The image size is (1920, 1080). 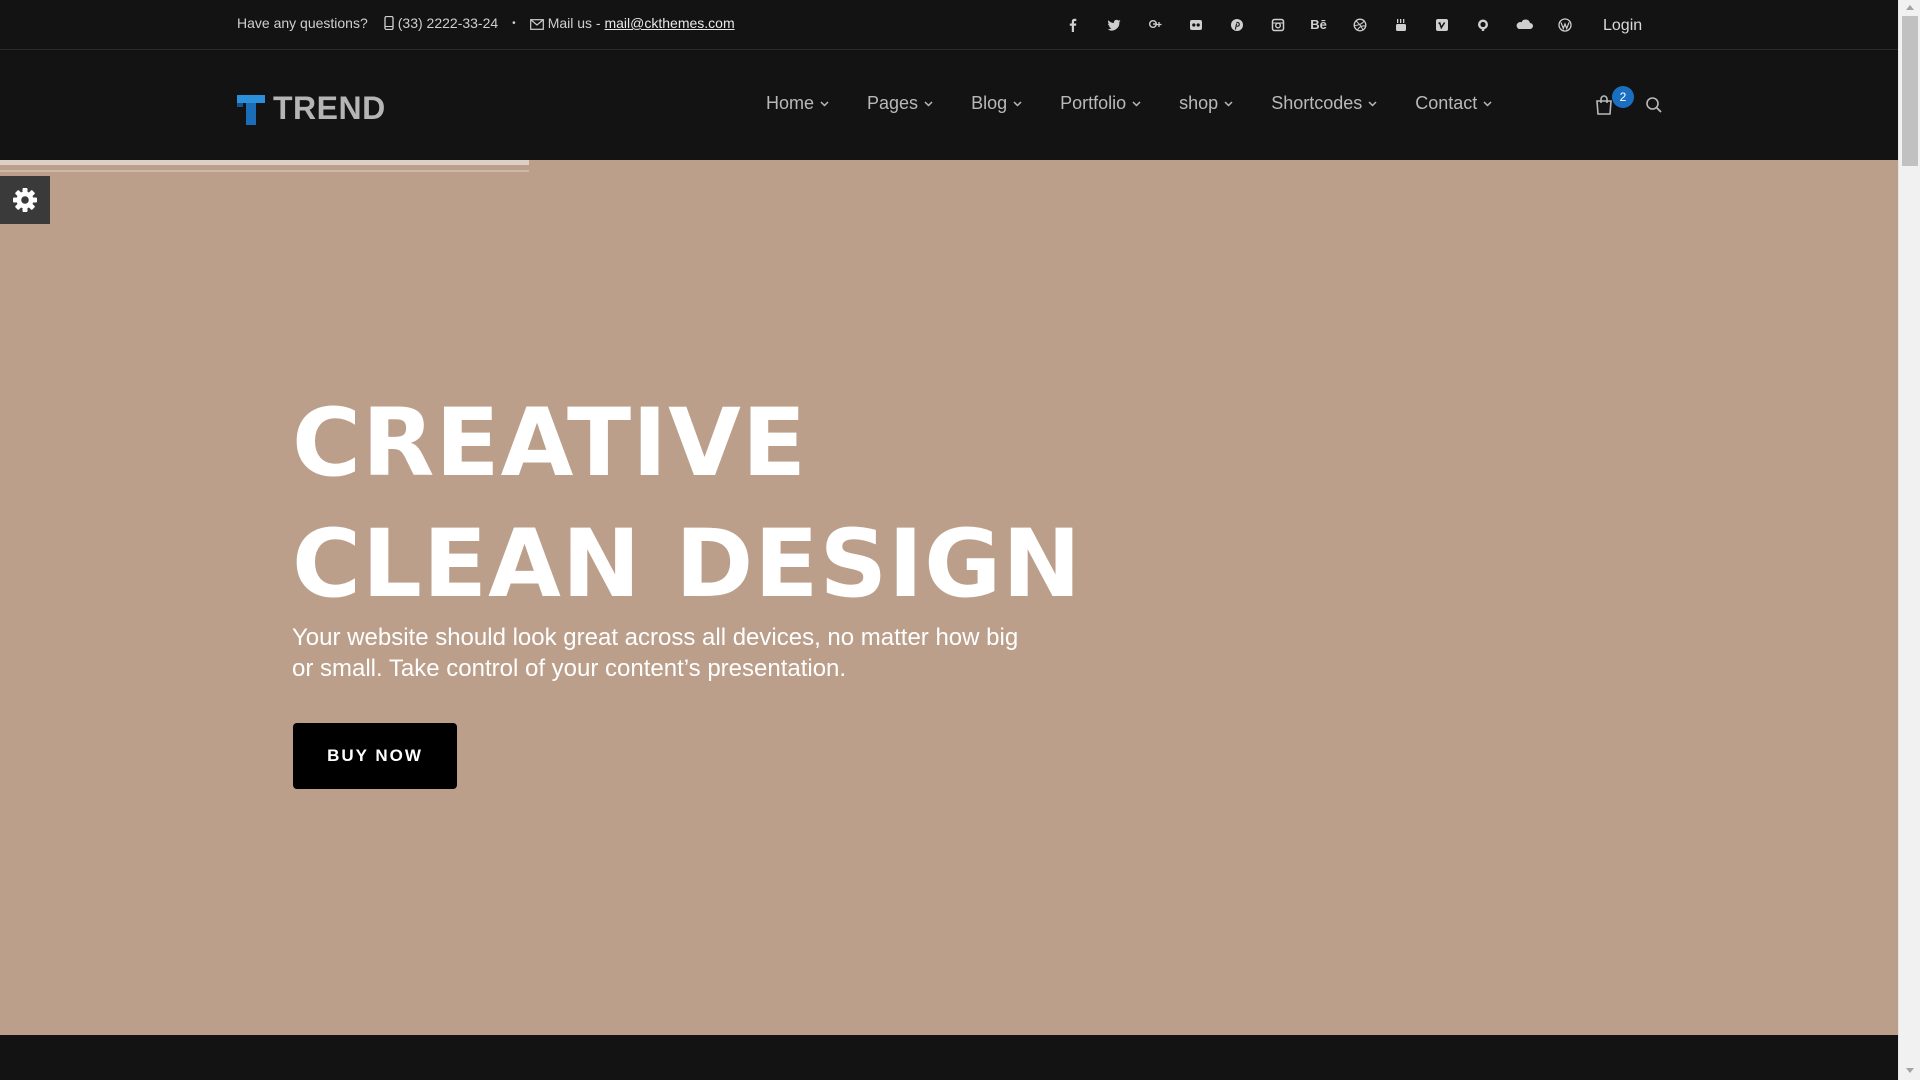 I want to click on hero-title: CREATIVE CLEAN DESIGN, so click(x=687, y=504).